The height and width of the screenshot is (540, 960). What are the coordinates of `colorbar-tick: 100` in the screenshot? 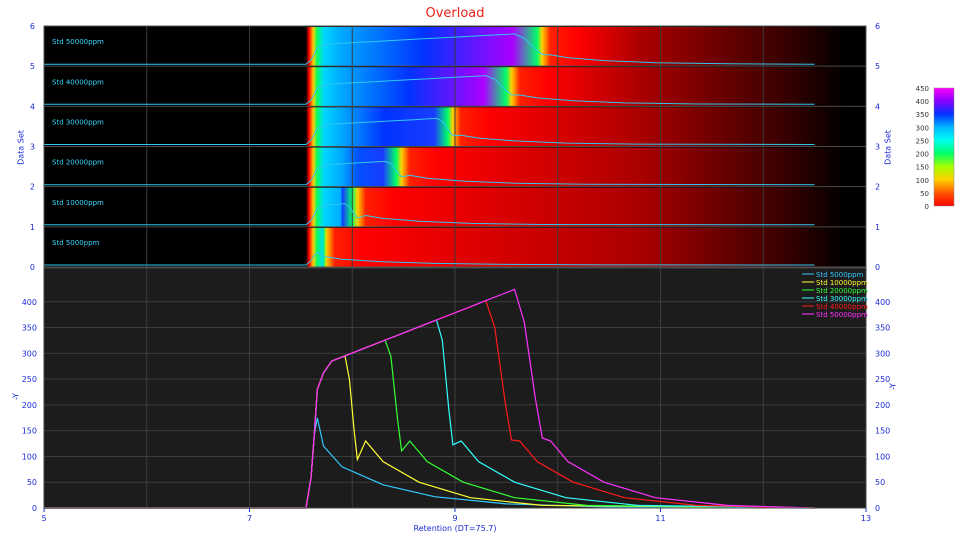 It's located at (922, 181).